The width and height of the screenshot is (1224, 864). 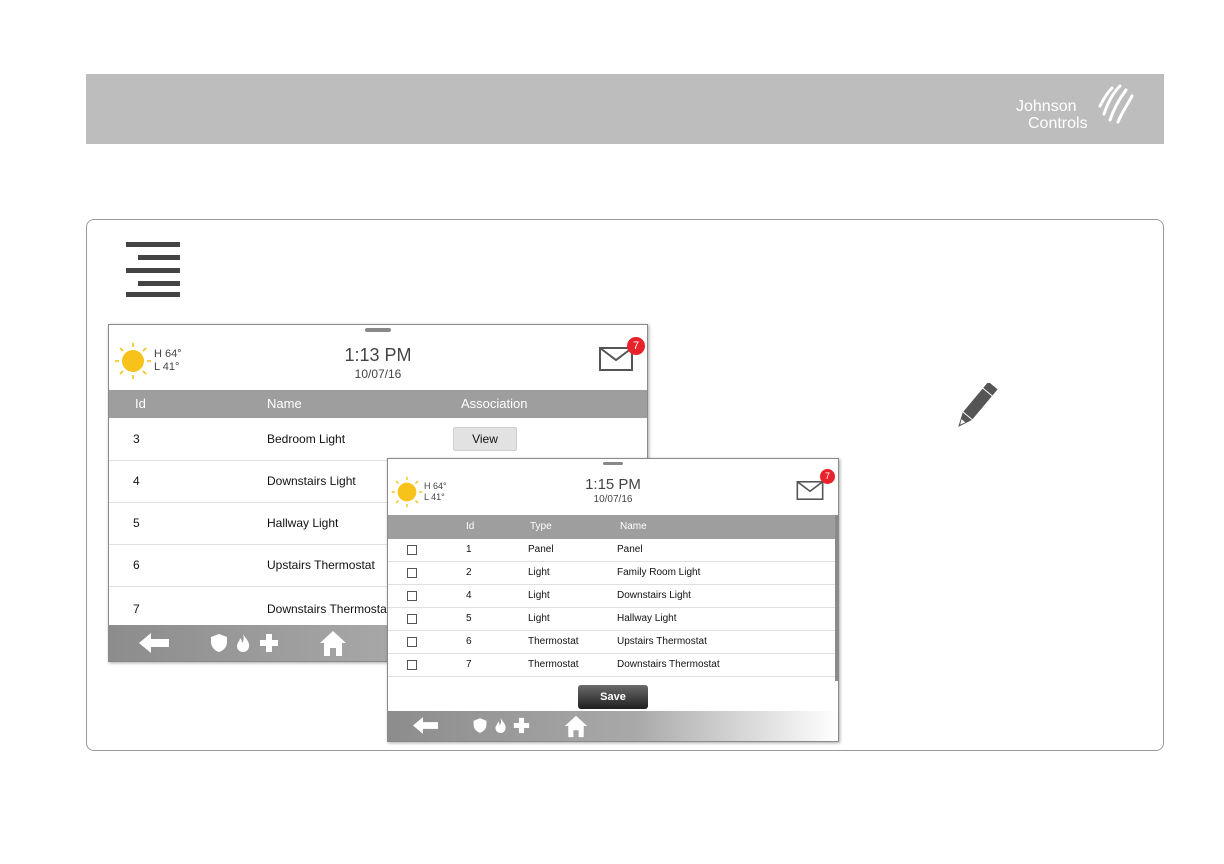 What do you see at coordinates (469, 572) in the screenshot?
I see `row-id: 2` at bounding box center [469, 572].